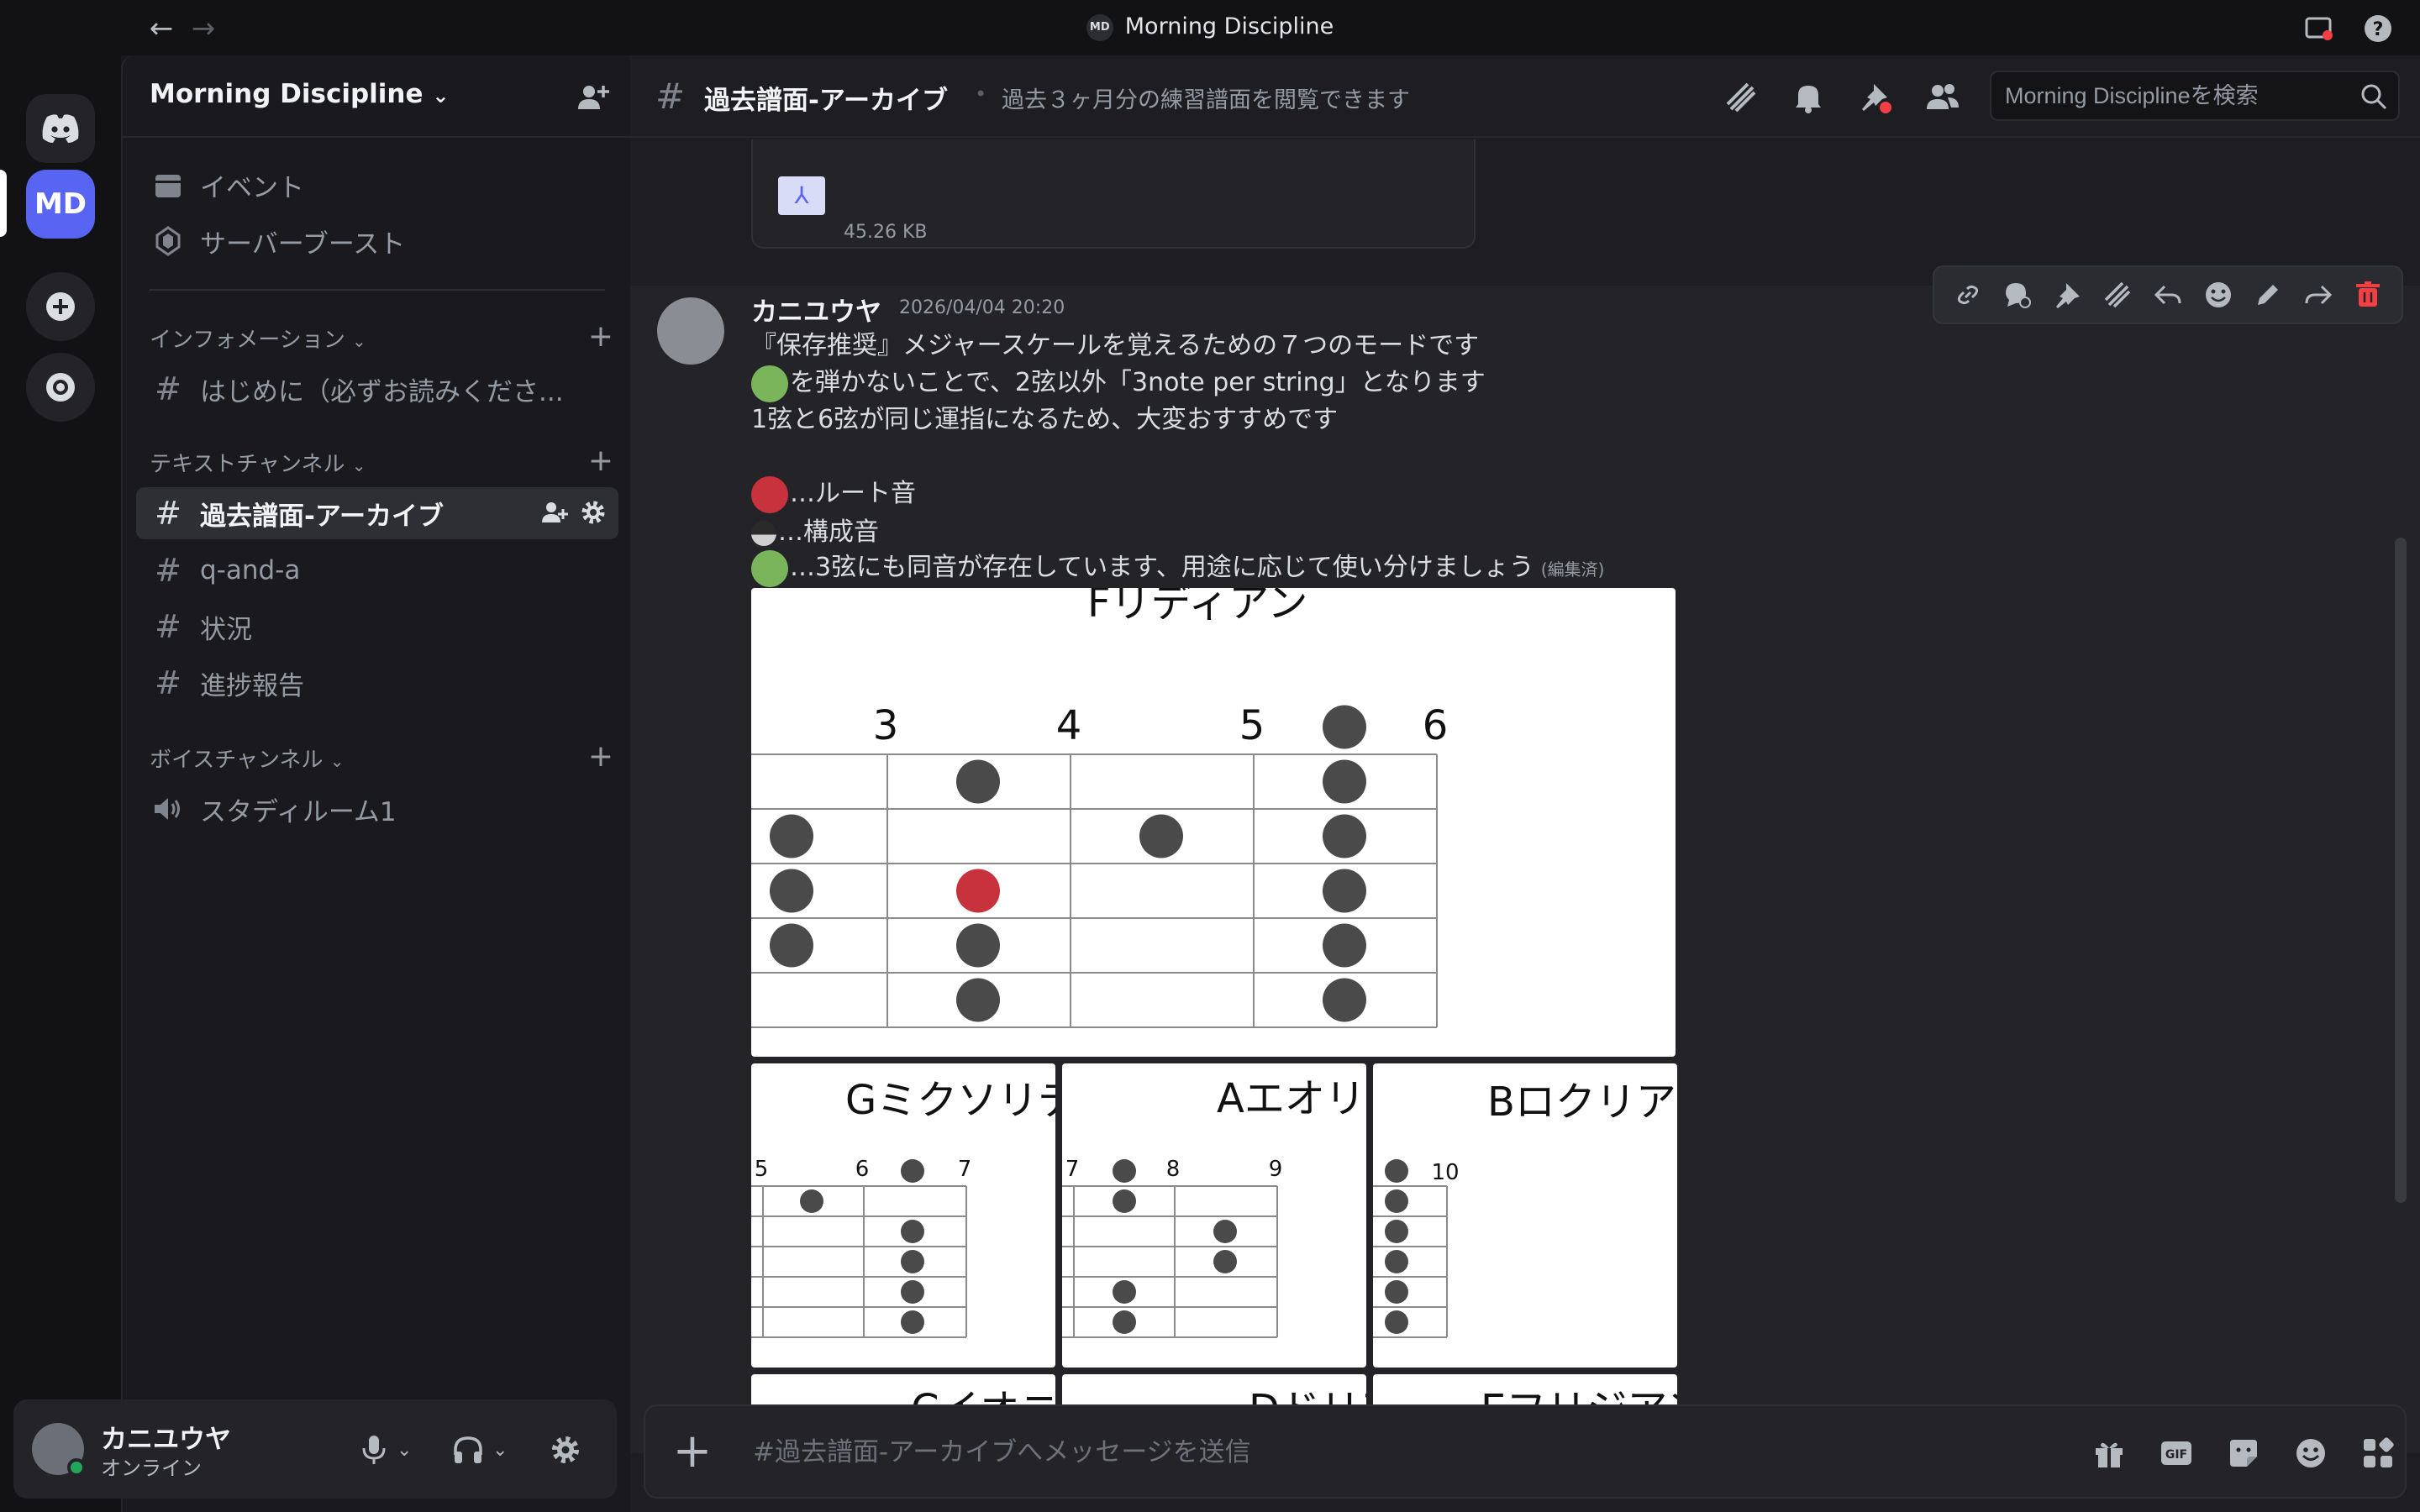 This screenshot has width=2420, height=1512. I want to click on window-title: MD Morning Discipline, so click(1210, 27).